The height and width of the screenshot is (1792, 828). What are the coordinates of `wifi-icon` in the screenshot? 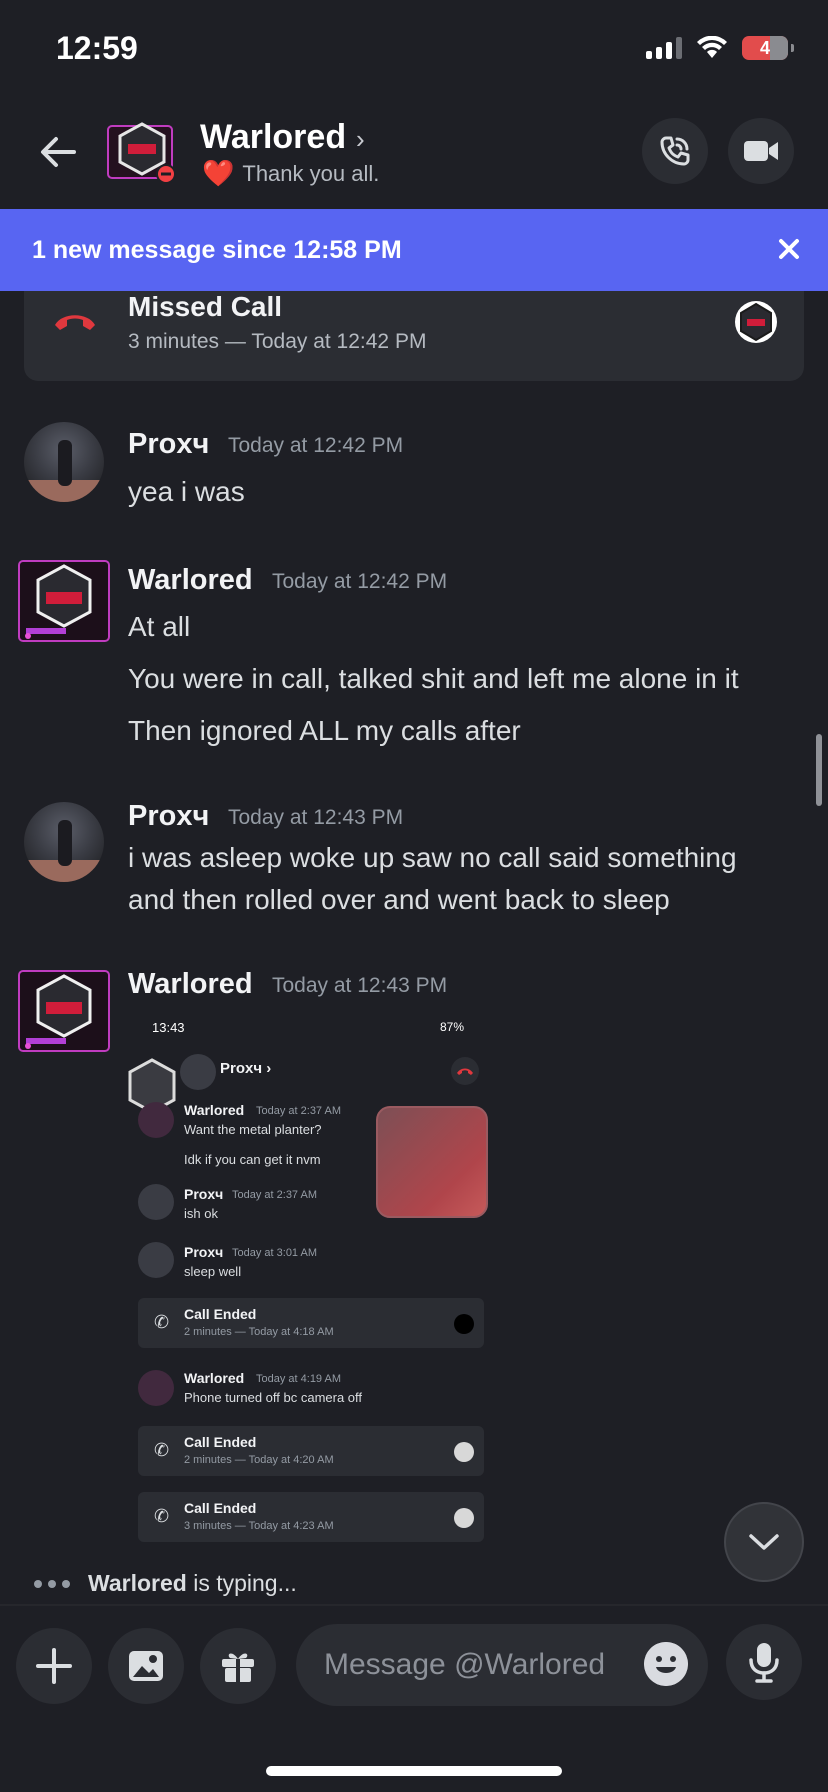 It's located at (712, 47).